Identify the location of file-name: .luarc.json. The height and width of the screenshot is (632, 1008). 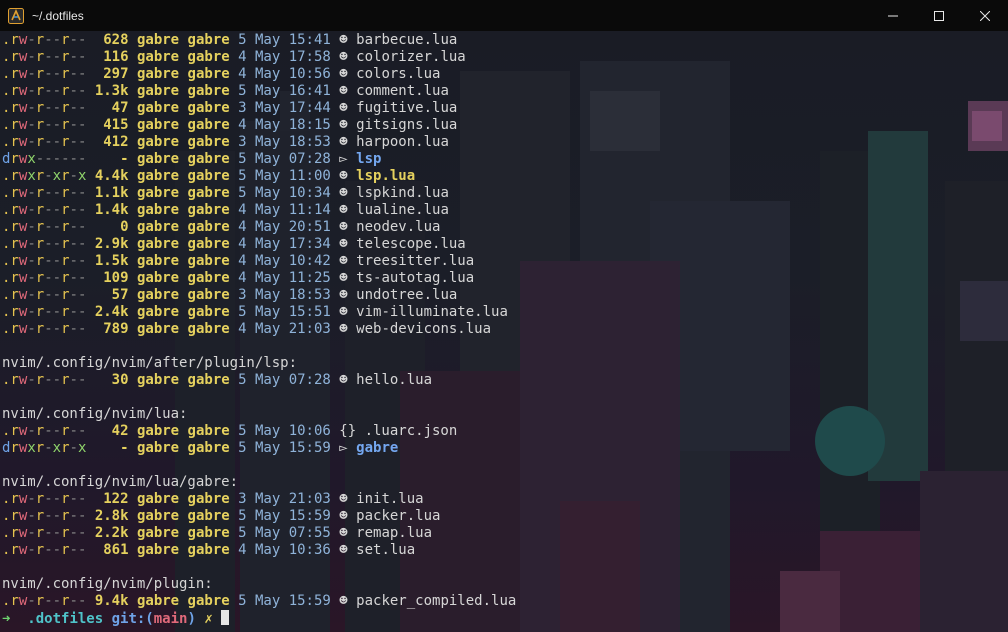
(411, 431).